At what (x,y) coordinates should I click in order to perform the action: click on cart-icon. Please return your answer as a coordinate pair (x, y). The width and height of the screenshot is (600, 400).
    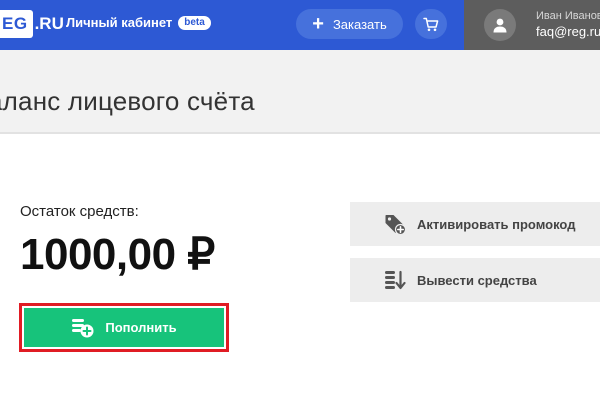
    Looking at the image, I should click on (431, 24).